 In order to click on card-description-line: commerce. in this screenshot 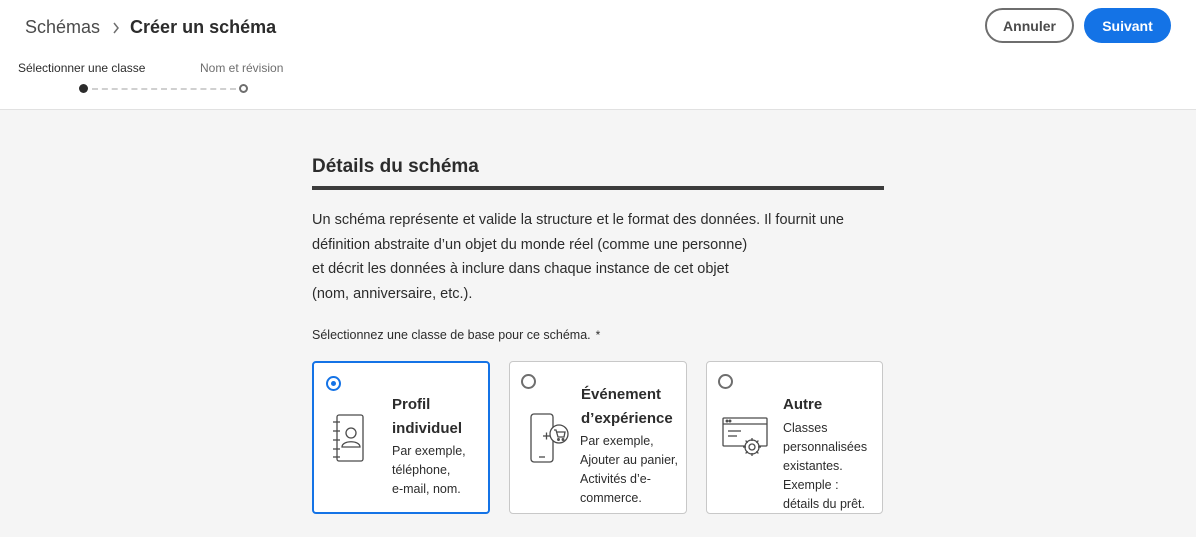, I will do `click(611, 498)`.